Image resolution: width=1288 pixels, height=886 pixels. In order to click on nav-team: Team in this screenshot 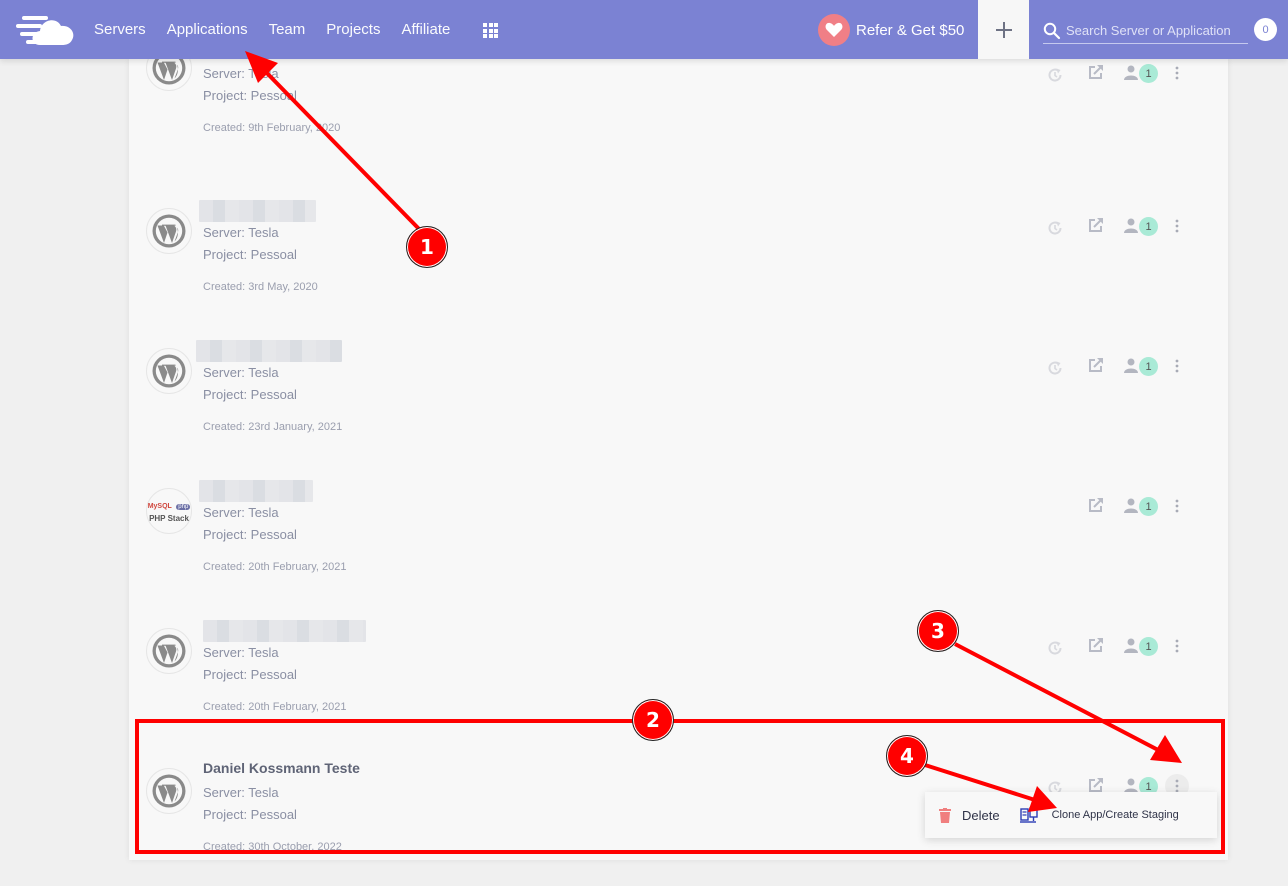, I will do `click(287, 29)`.